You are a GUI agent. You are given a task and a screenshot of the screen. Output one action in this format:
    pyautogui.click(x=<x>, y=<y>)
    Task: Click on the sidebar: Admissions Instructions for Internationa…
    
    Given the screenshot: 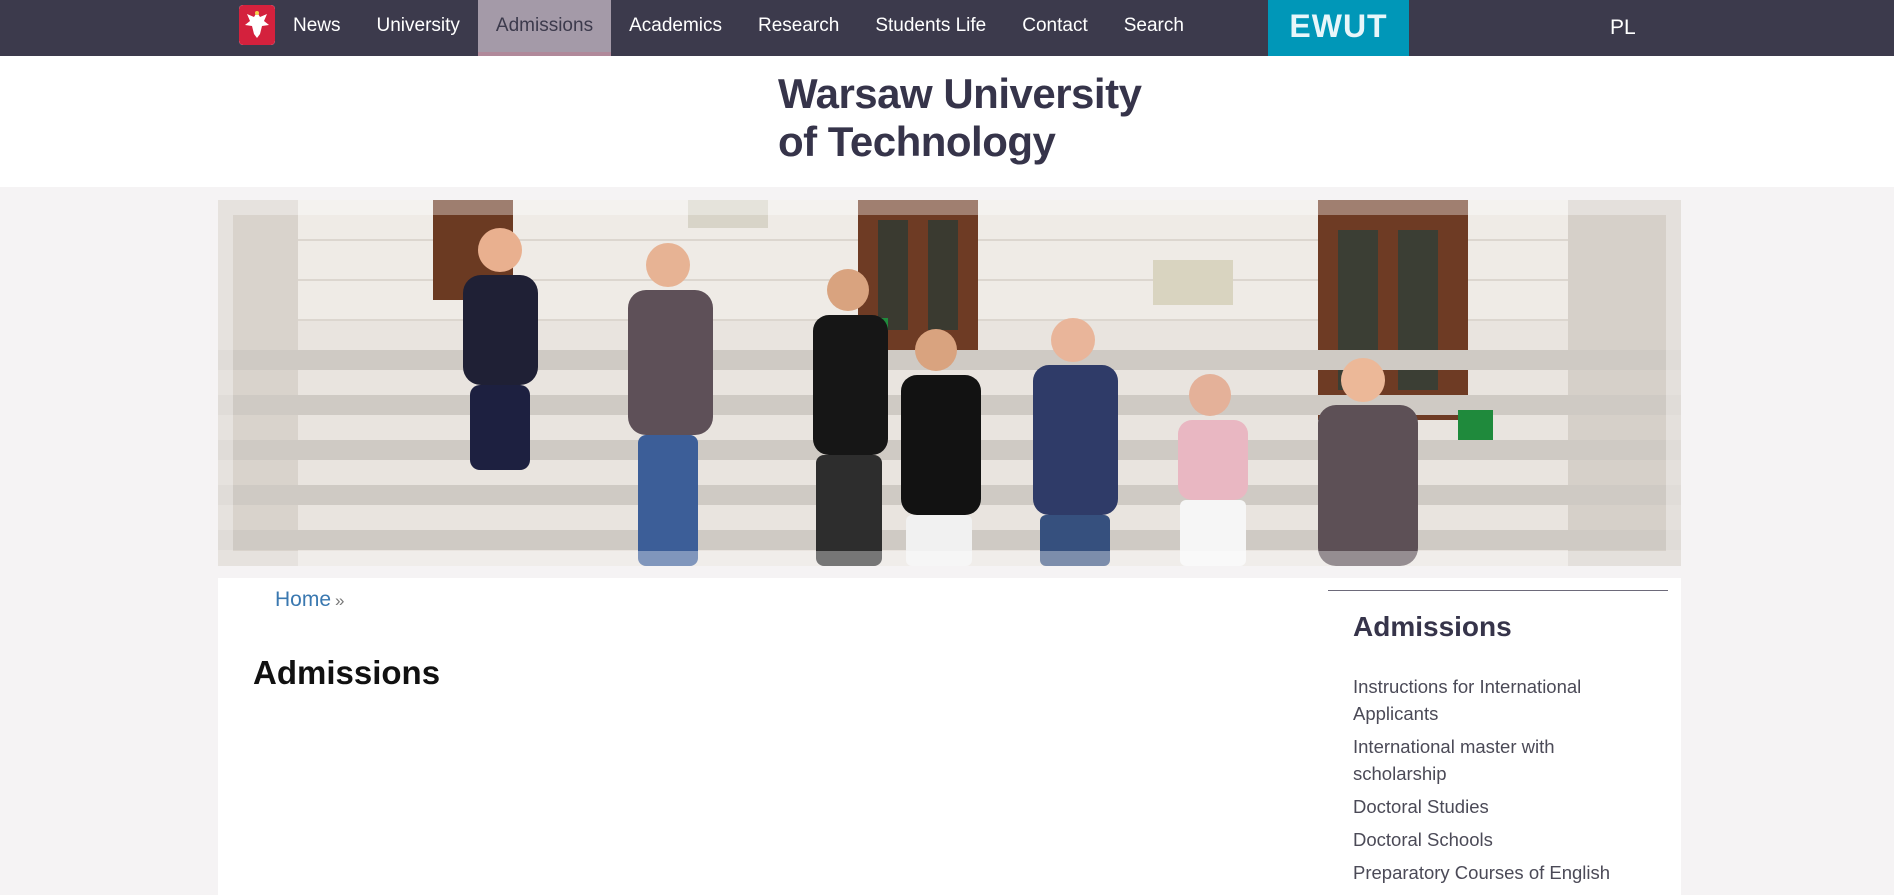 What is the action you would take?
    pyautogui.click(x=1498, y=741)
    